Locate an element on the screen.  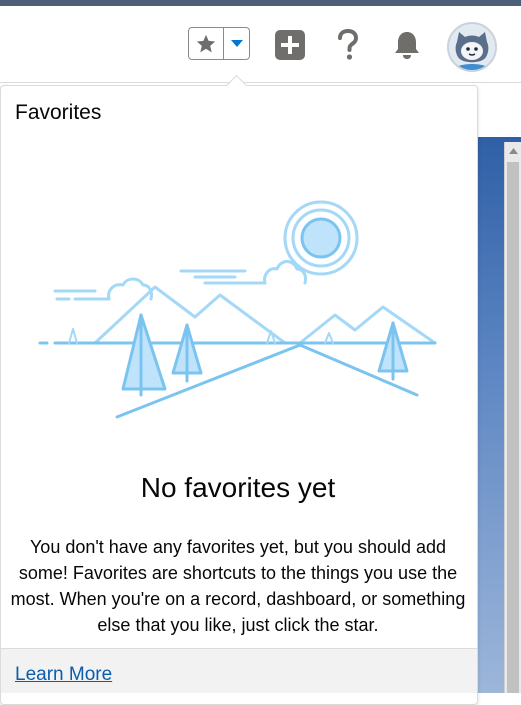
user-avatar-button is located at coordinates (472, 47).